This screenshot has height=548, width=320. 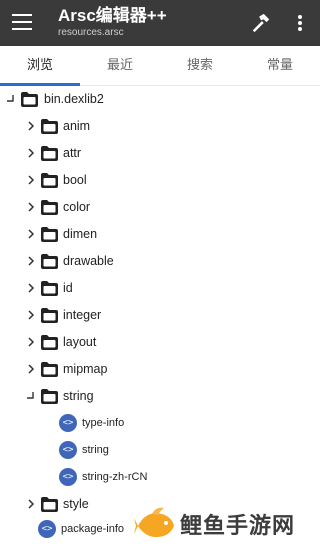 What do you see at coordinates (91, 32) in the screenshot?
I see `app-subtitle: resources.arsc` at bounding box center [91, 32].